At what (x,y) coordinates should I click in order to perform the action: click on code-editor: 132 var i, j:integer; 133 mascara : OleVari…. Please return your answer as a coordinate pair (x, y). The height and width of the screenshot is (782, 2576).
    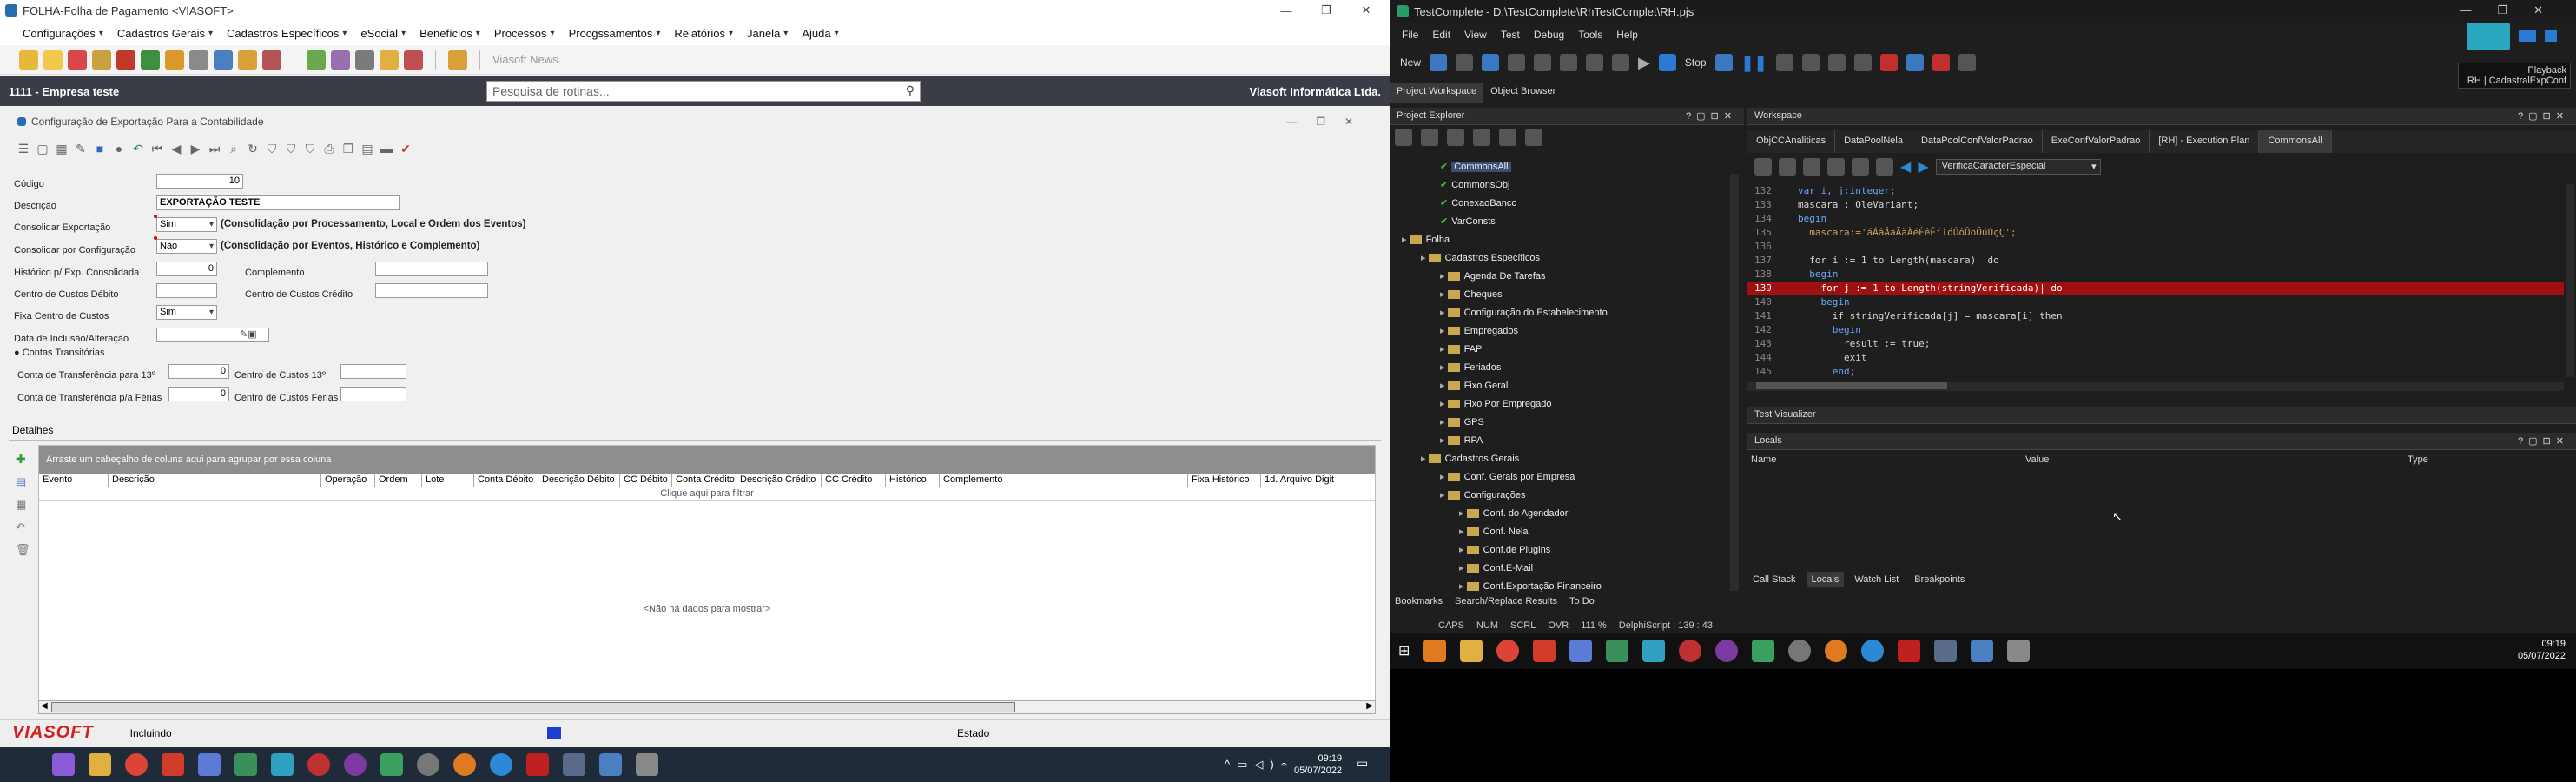
    Looking at the image, I should click on (2155, 280).